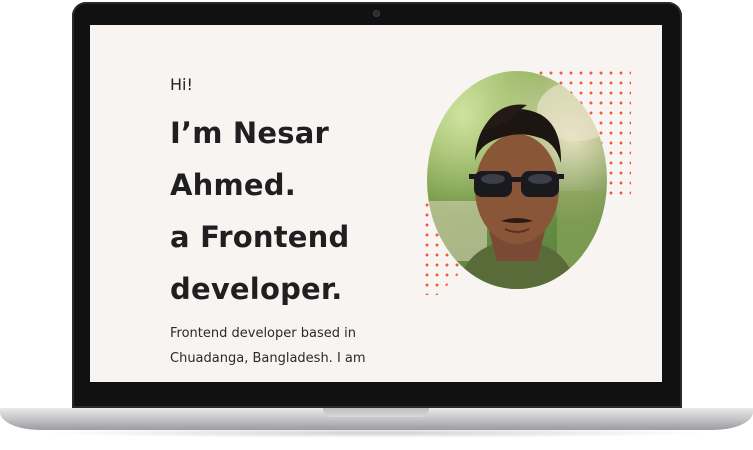 The width and height of the screenshot is (753, 450). I want to click on profile-photo-portrait, so click(517, 185).